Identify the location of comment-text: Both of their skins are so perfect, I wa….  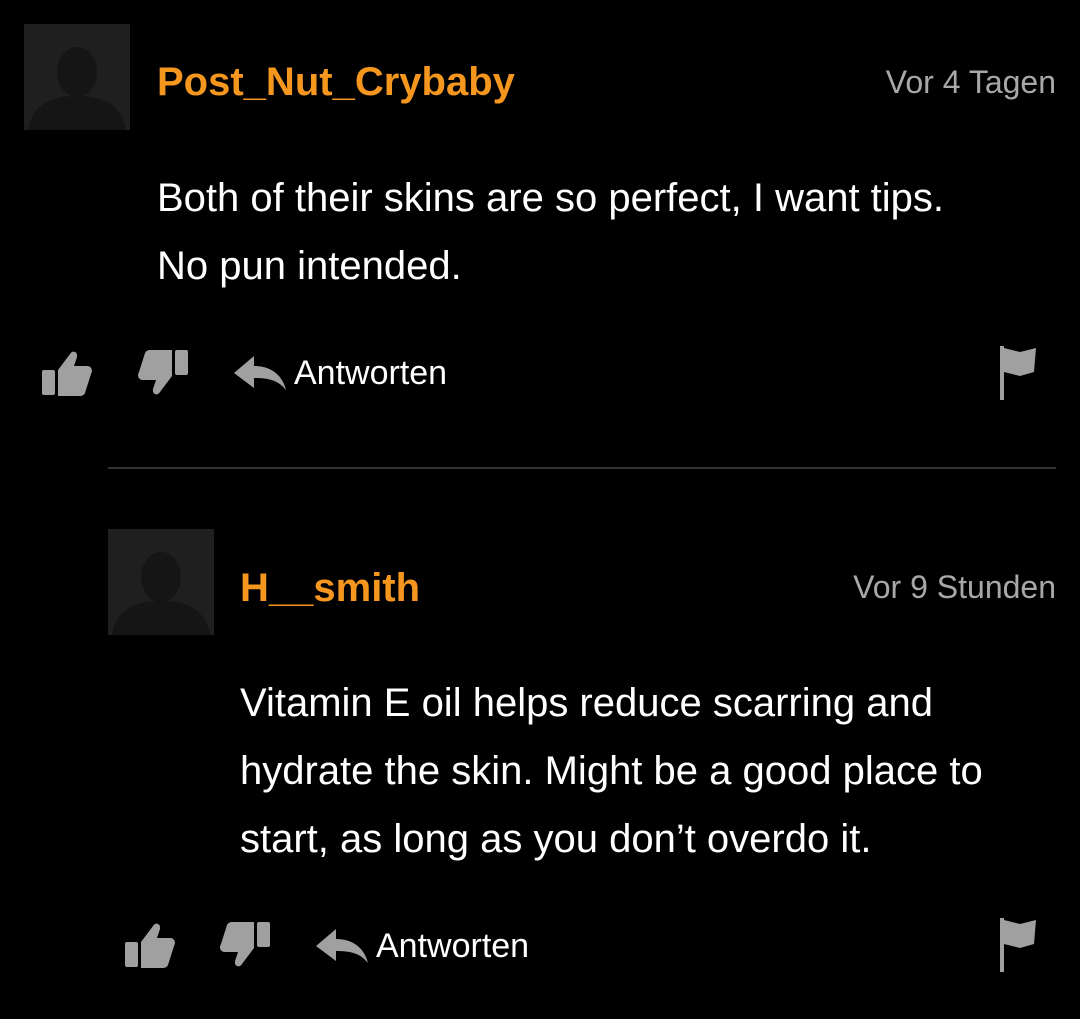
(551, 232).